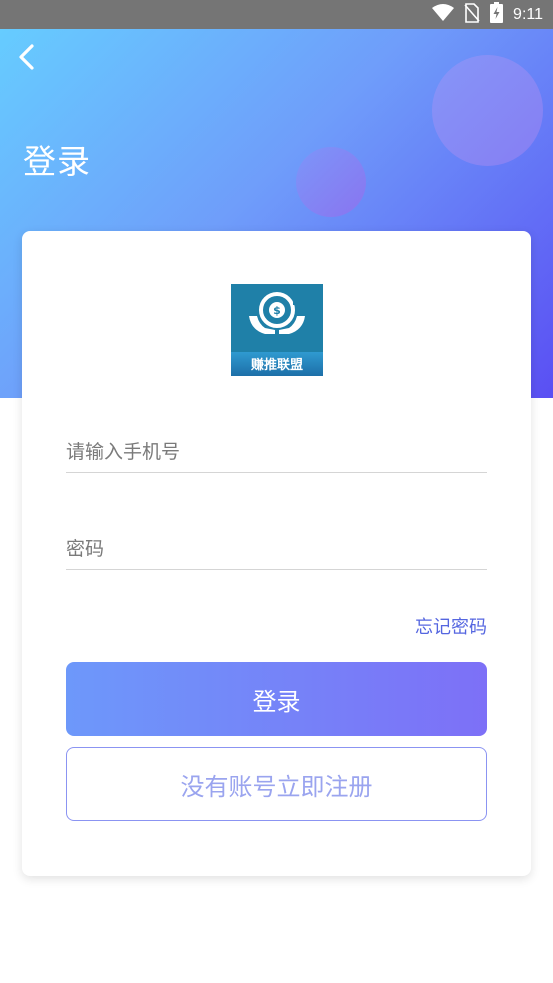  Describe the element at coordinates (28, 57) in the screenshot. I see `back-button` at that location.